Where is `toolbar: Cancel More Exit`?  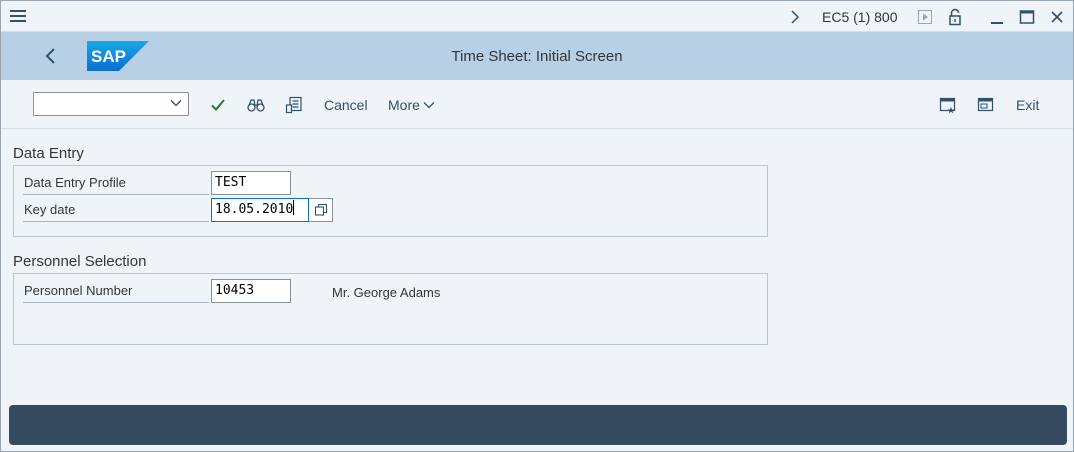
toolbar: Cancel More Exit is located at coordinates (537, 104).